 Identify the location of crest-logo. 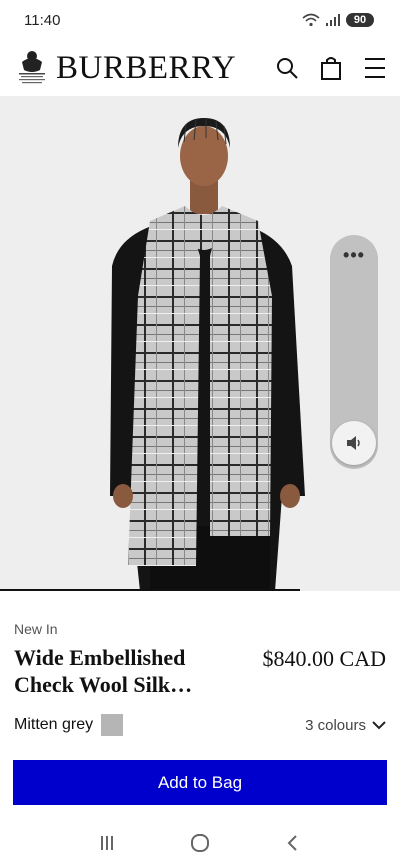
(32, 67).